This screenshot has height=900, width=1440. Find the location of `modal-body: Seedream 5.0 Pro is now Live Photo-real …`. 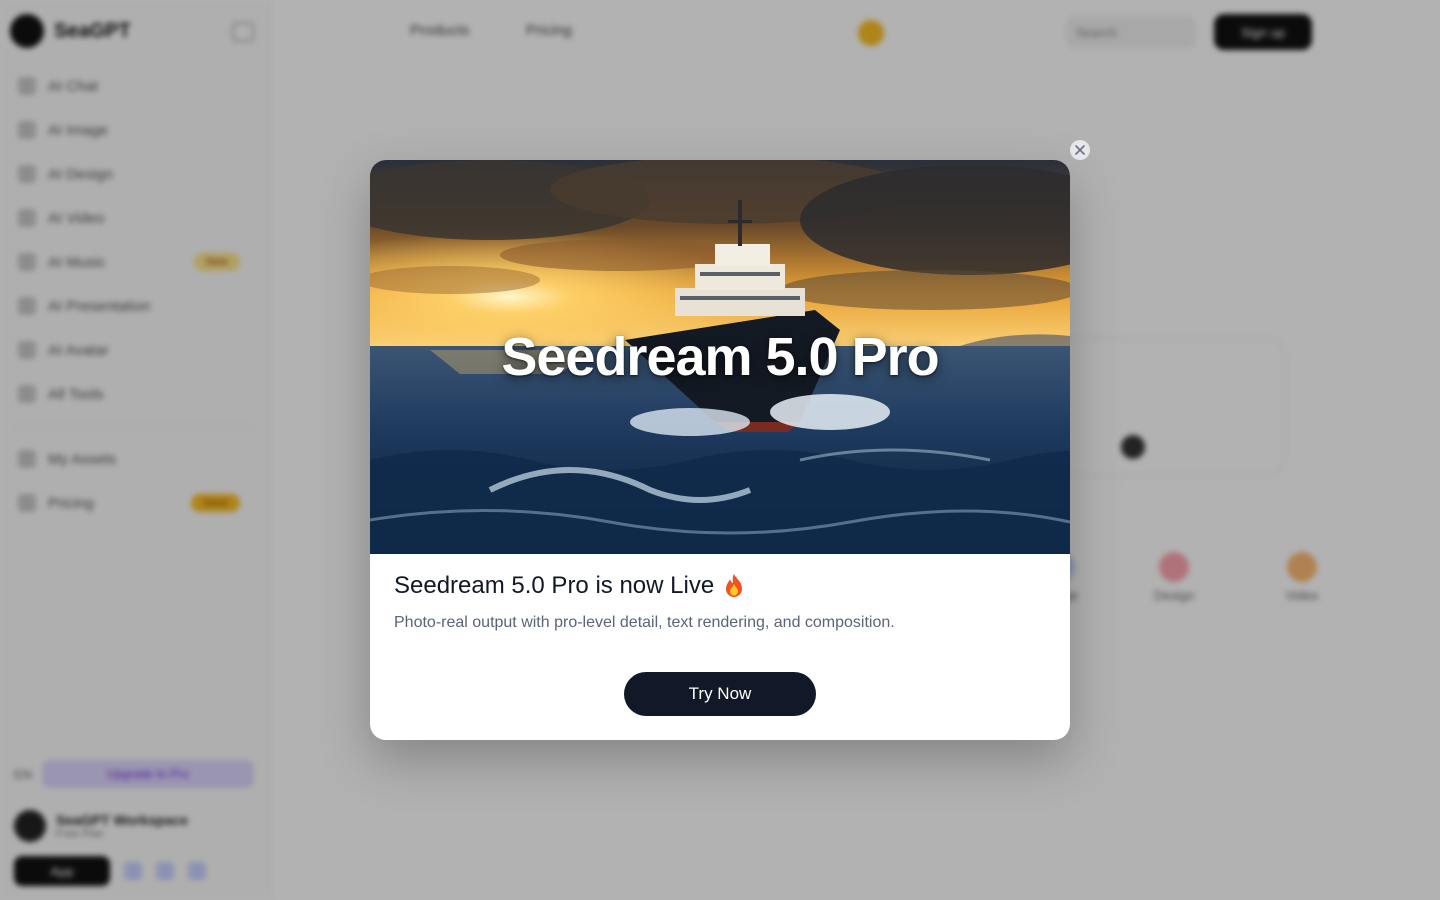

modal-body: Seedream 5.0 Pro is now Live Photo-real … is located at coordinates (720, 602).